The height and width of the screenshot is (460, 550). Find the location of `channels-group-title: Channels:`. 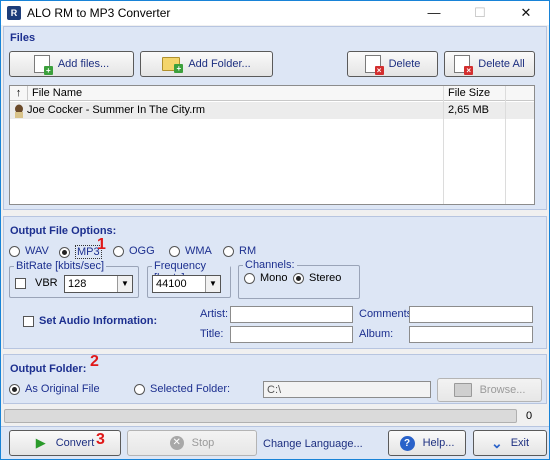

channels-group-title: Channels: is located at coordinates (270, 265).